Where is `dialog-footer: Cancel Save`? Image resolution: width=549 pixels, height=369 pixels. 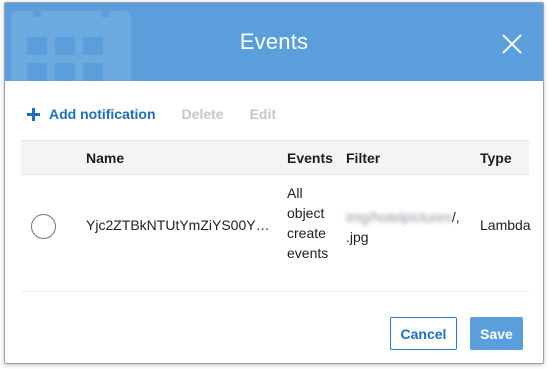
dialog-footer: Cancel Save is located at coordinates (456, 333).